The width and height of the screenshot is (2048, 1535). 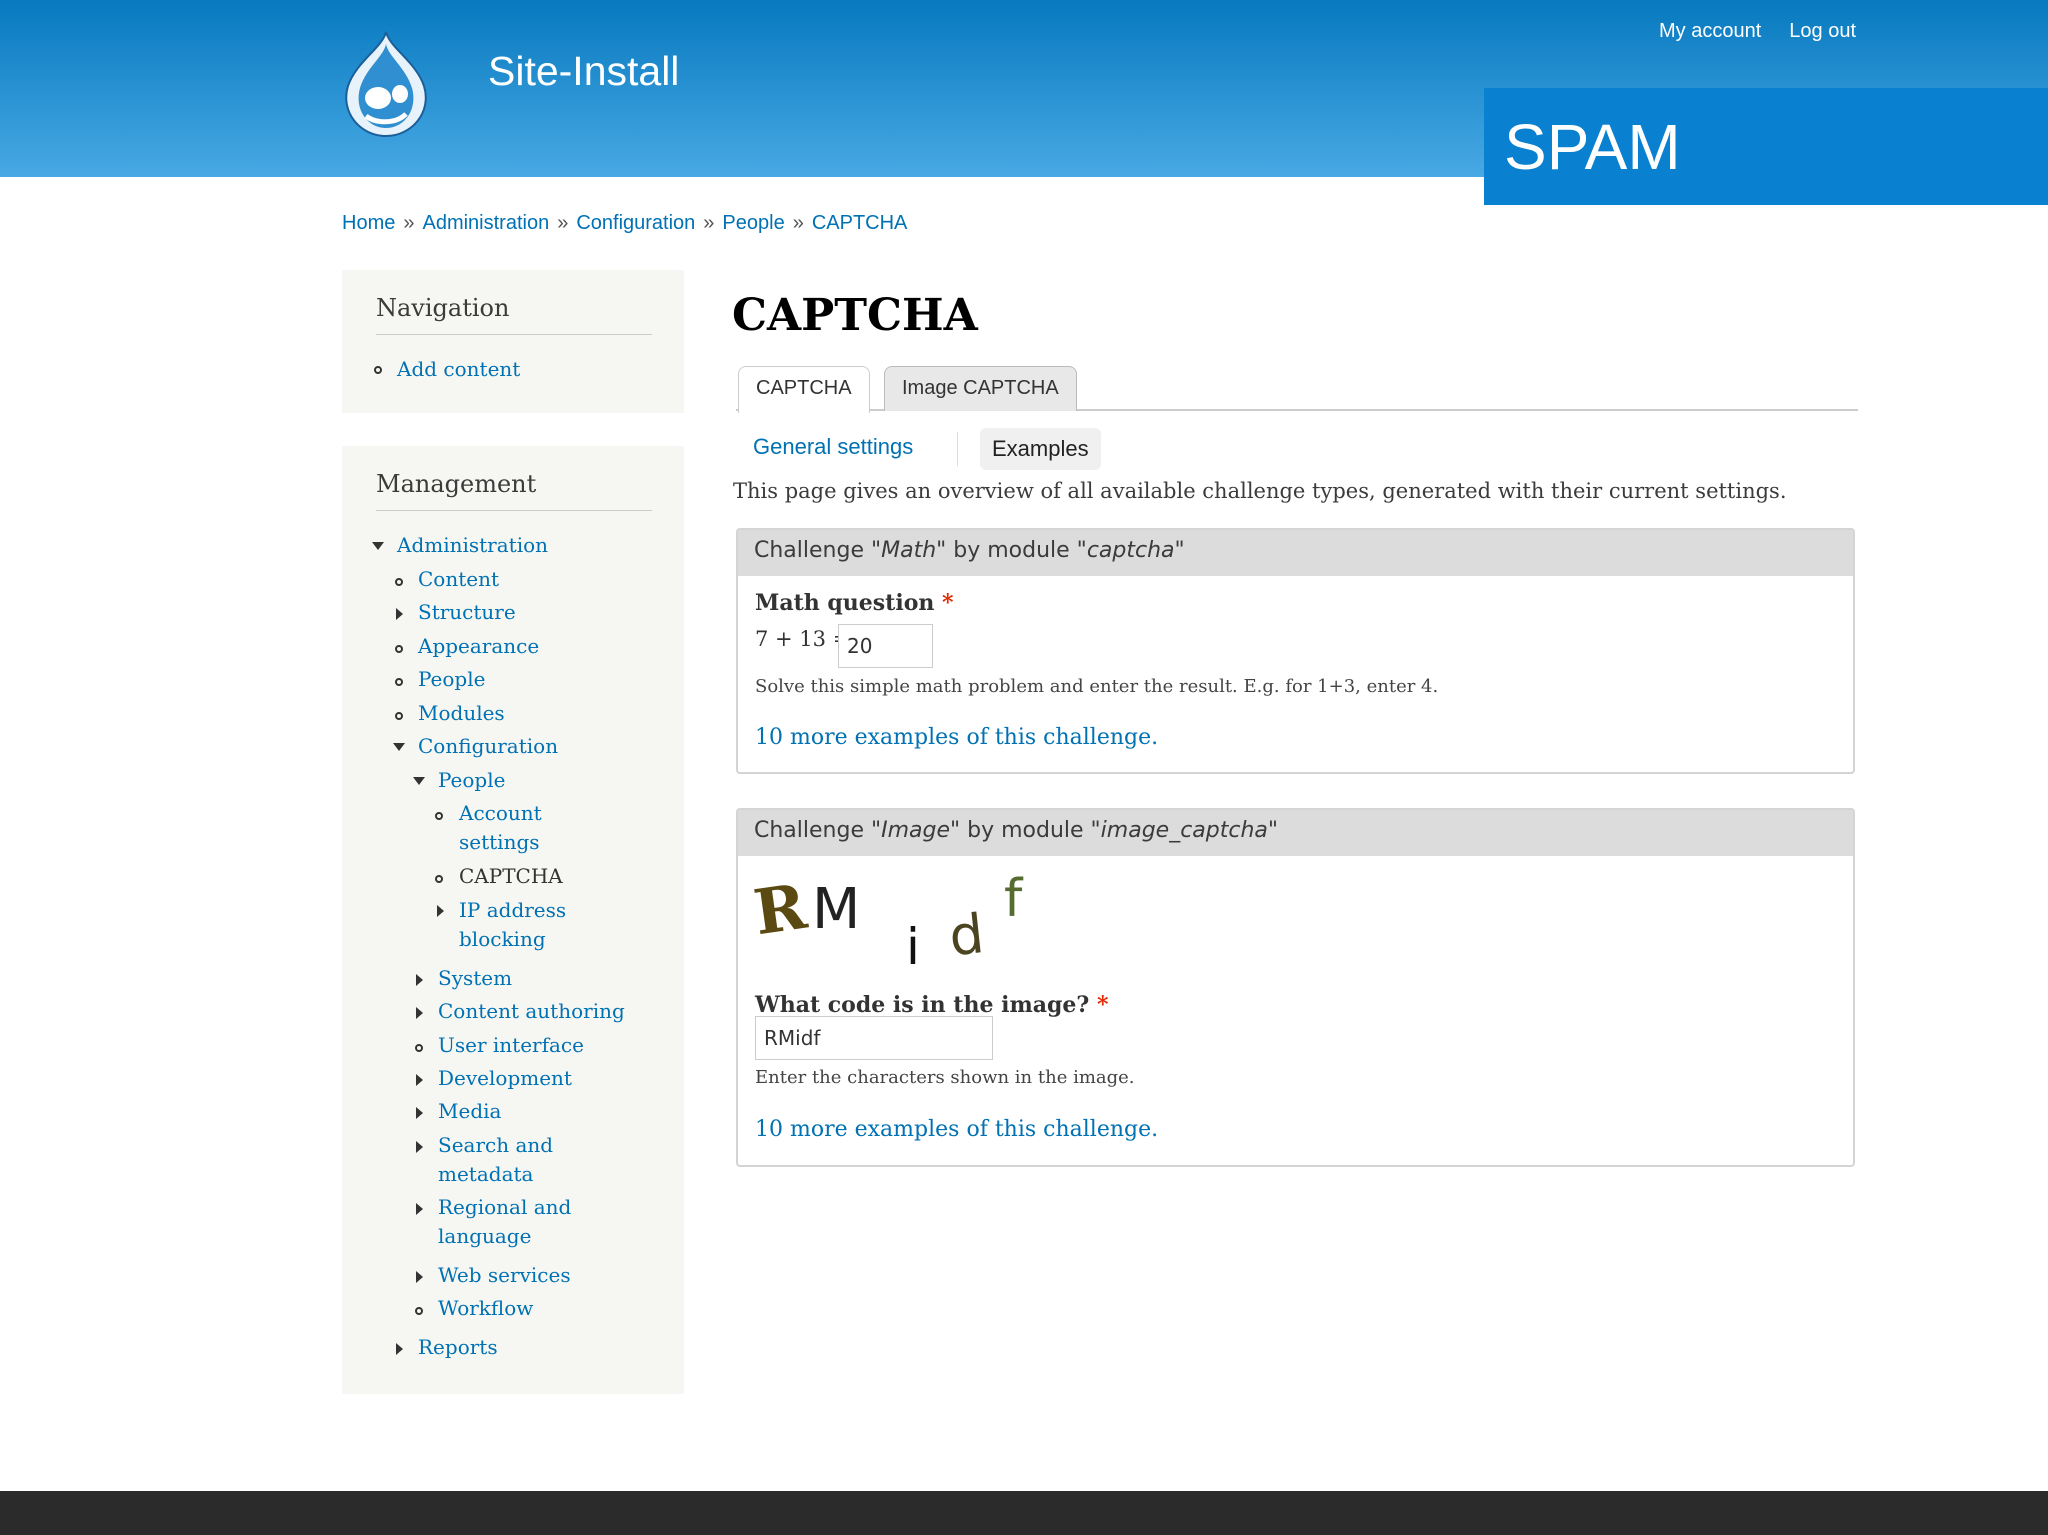 I want to click on menu-link-configuration: Configuration, so click(x=488, y=746).